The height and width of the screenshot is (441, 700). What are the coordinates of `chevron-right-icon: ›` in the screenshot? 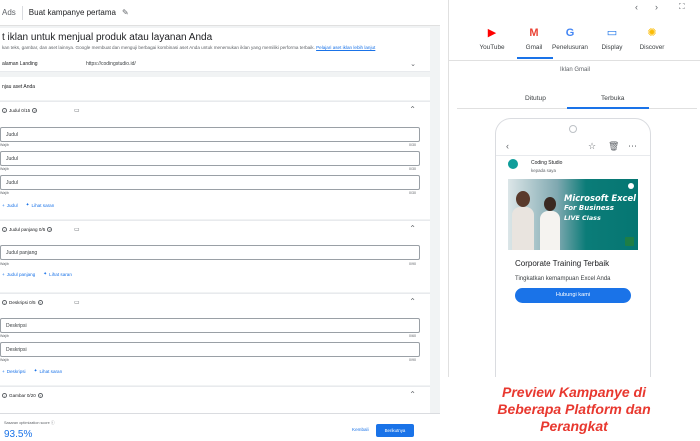 It's located at (656, 7).